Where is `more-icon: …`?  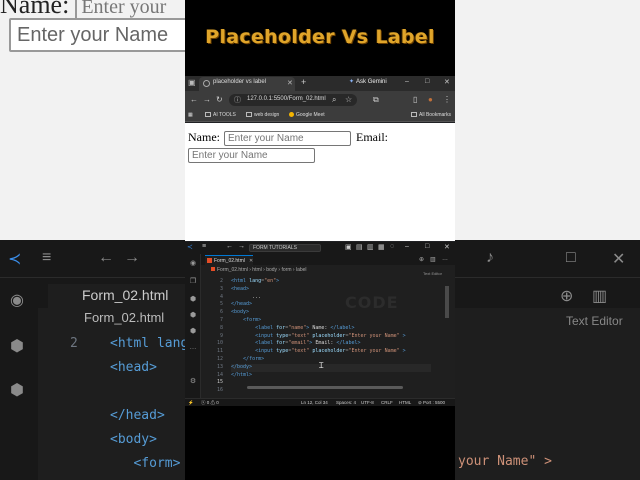 more-icon: … is located at coordinates (193, 348).